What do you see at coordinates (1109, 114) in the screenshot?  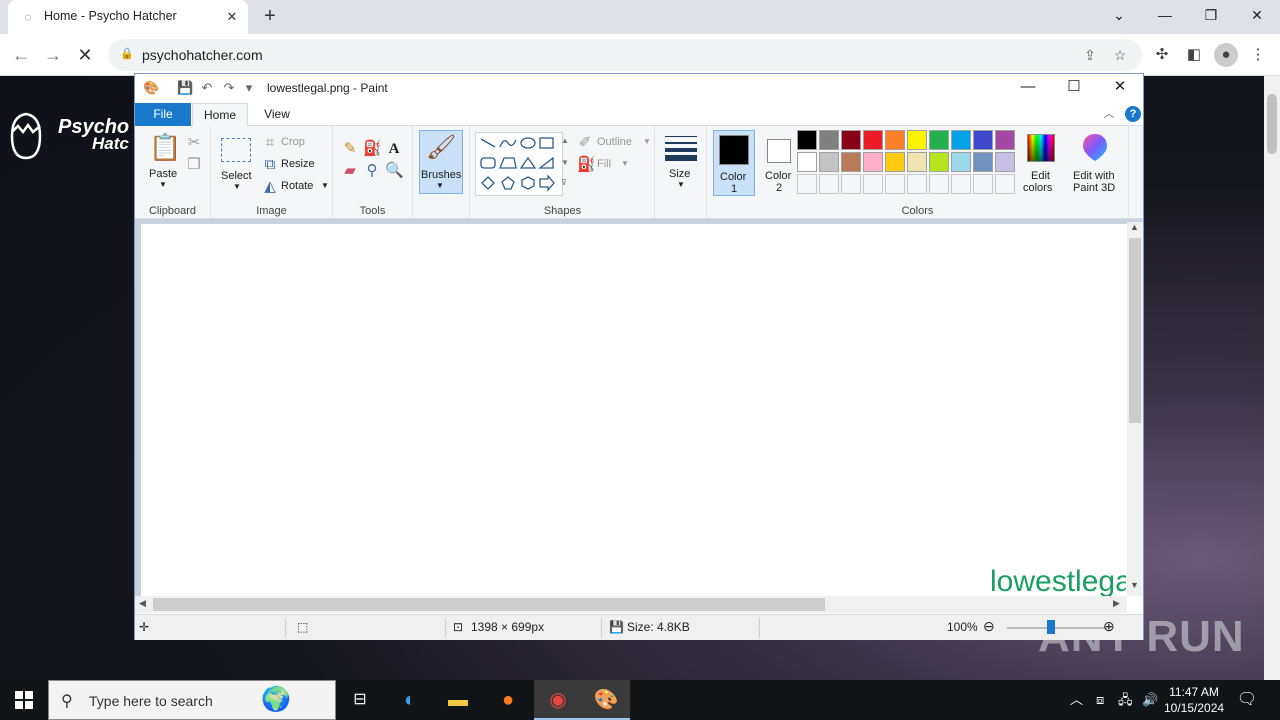 I see `collapse-ribbon-icon: ︿` at bounding box center [1109, 114].